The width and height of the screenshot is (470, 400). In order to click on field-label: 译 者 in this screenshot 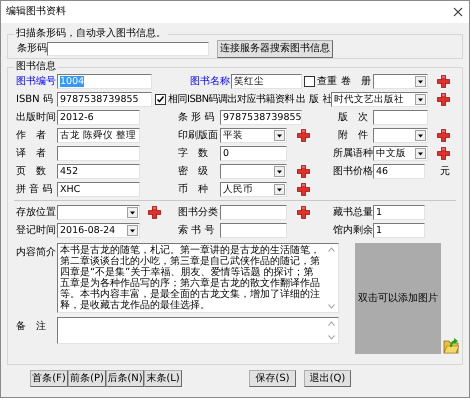, I will do `click(31, 153)`.